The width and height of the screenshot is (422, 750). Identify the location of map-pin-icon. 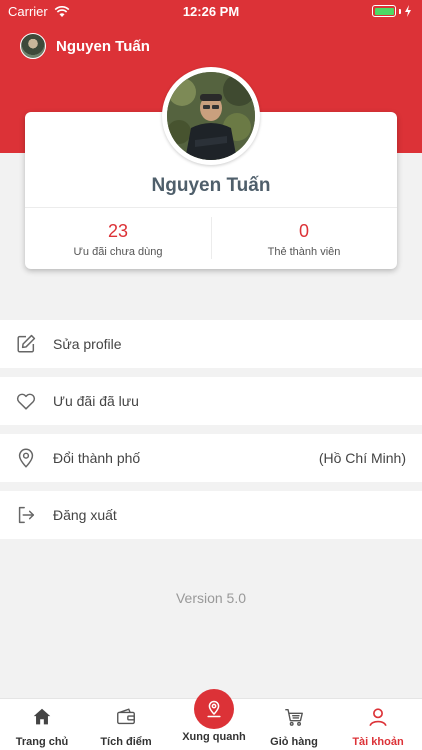
(214, 709).